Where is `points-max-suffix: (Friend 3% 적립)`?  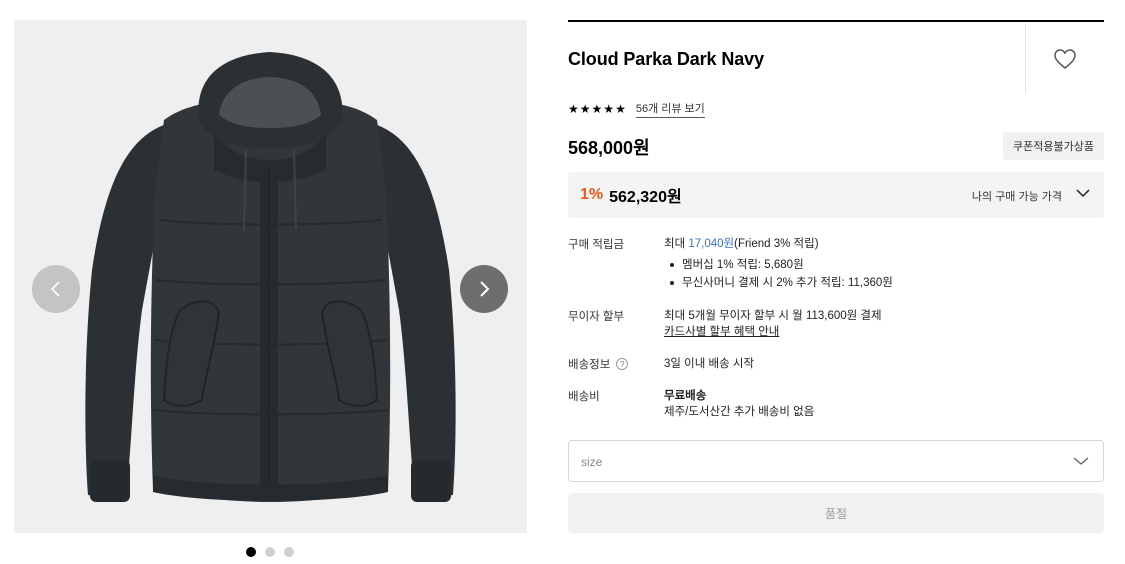
points-max-suffix: (Friend 3% 적립) is located at coordinates (776, 244).